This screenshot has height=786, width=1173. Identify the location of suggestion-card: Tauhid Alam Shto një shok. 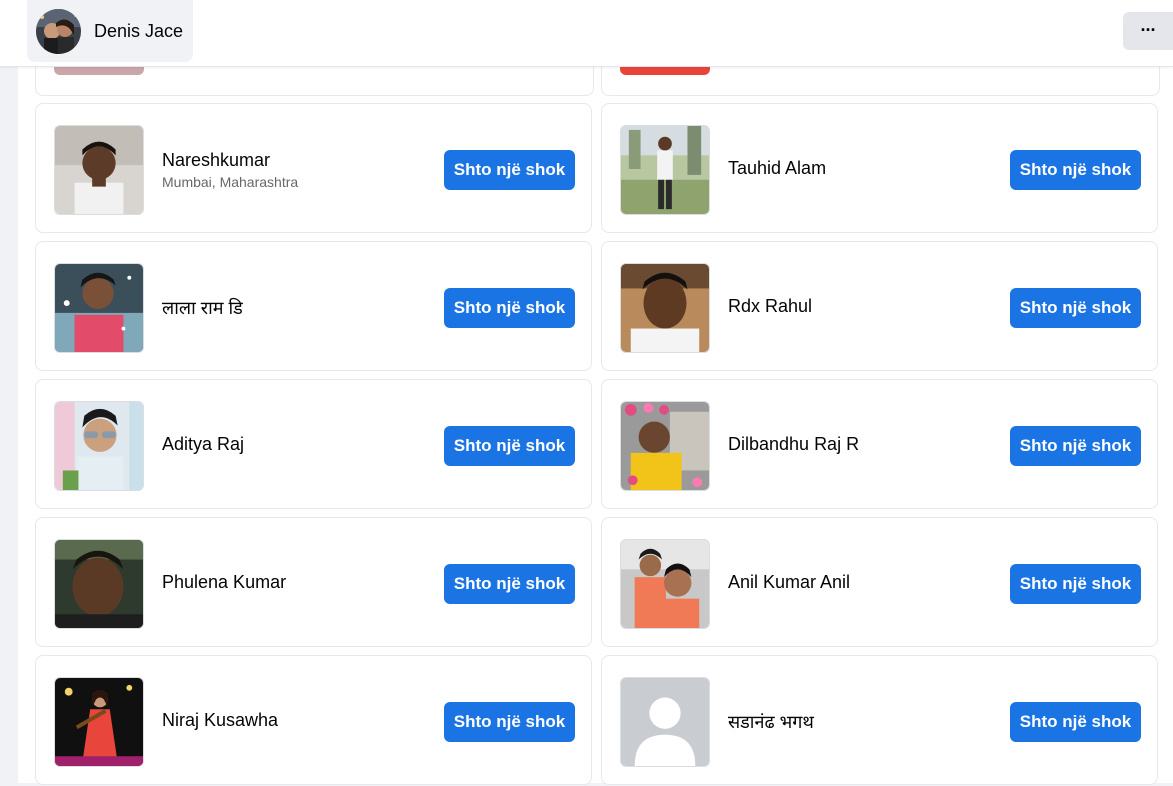
(879, 168).